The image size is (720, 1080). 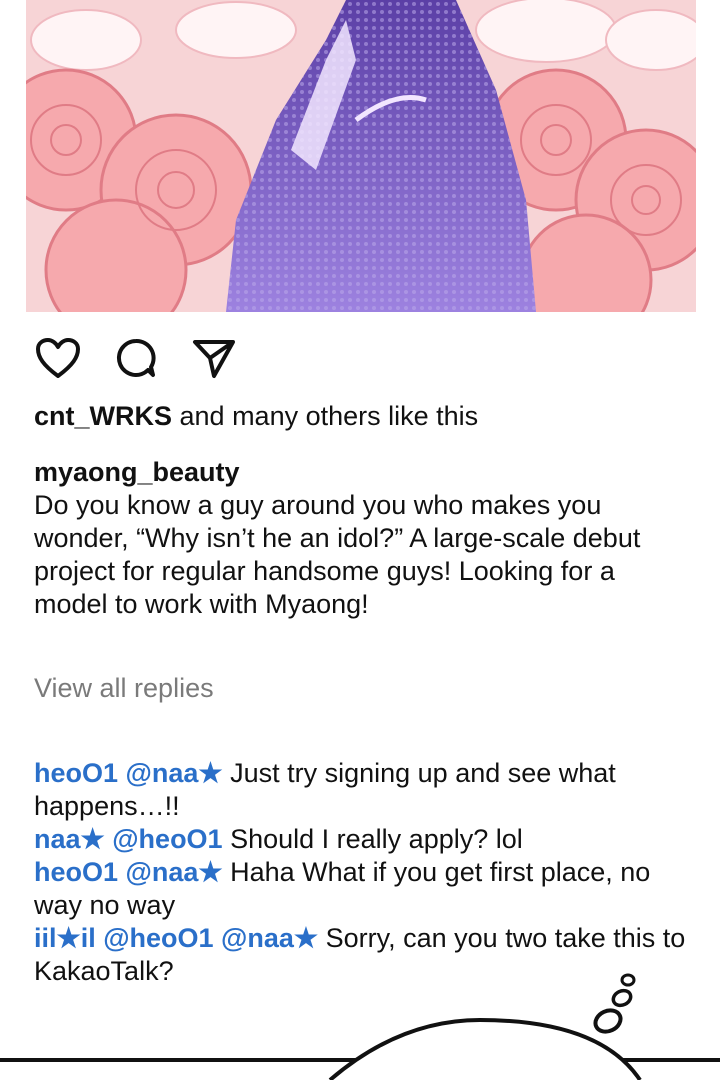 I want to click on reply-mentions: iil★il @heoO1 @naa★, so click(x=176, y=938).